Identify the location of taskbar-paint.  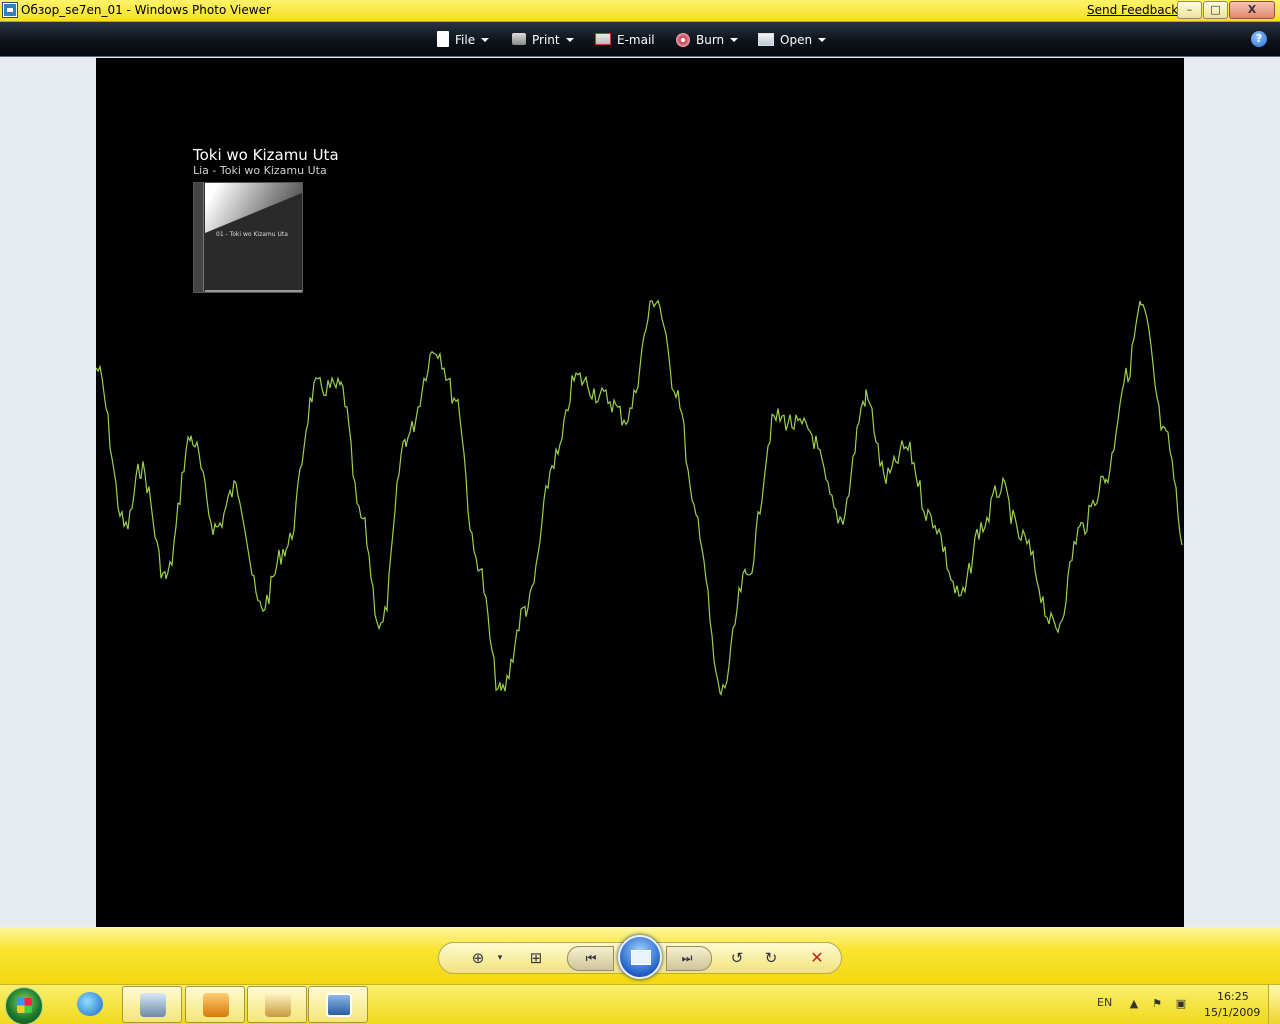
(277, 1004).